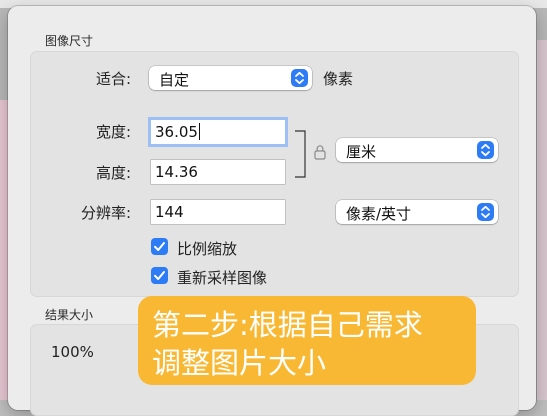 This screenshot has width=547, height=416. Describe the element at coordinates (542, 220) in the screenshot. I see `background-image-right` at that location.